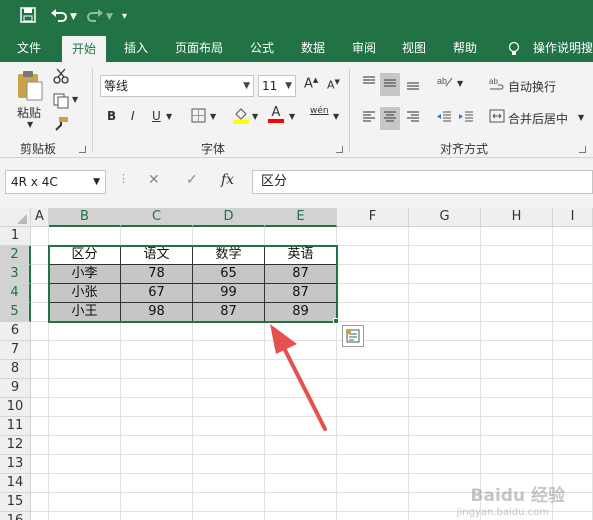 This screenshot has height=520, width=593. Describe the element at coordinates (157, 312) in the screenshot. I see `cell-c5: 98` at that location.